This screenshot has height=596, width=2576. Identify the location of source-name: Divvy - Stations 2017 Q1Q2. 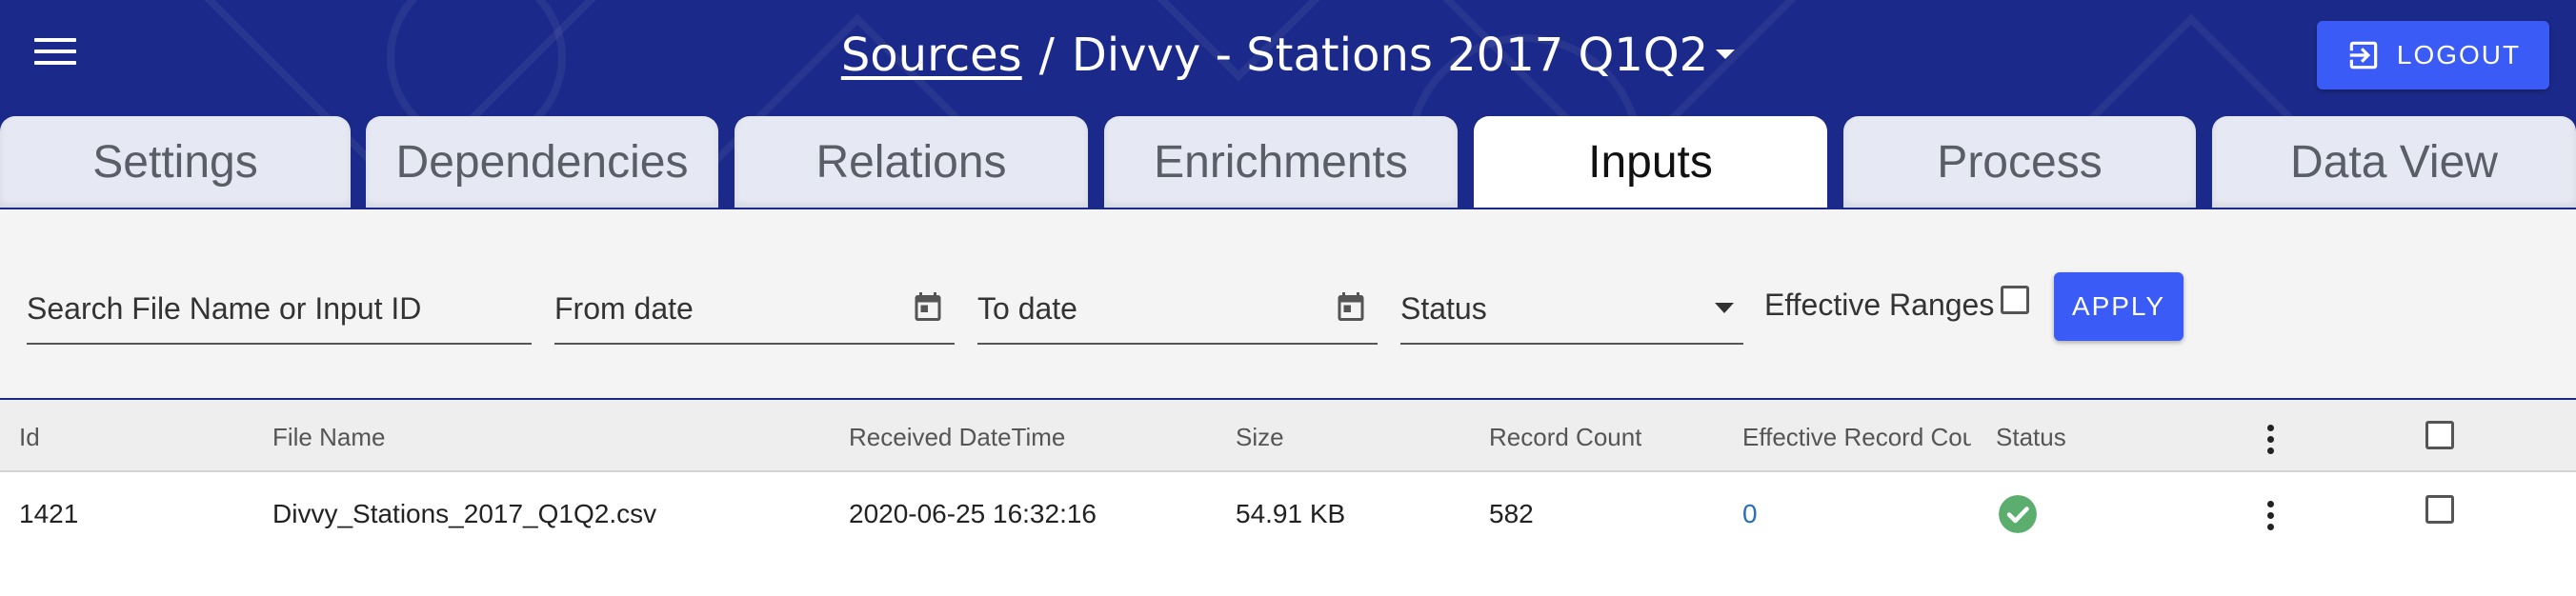
(1390, 56).